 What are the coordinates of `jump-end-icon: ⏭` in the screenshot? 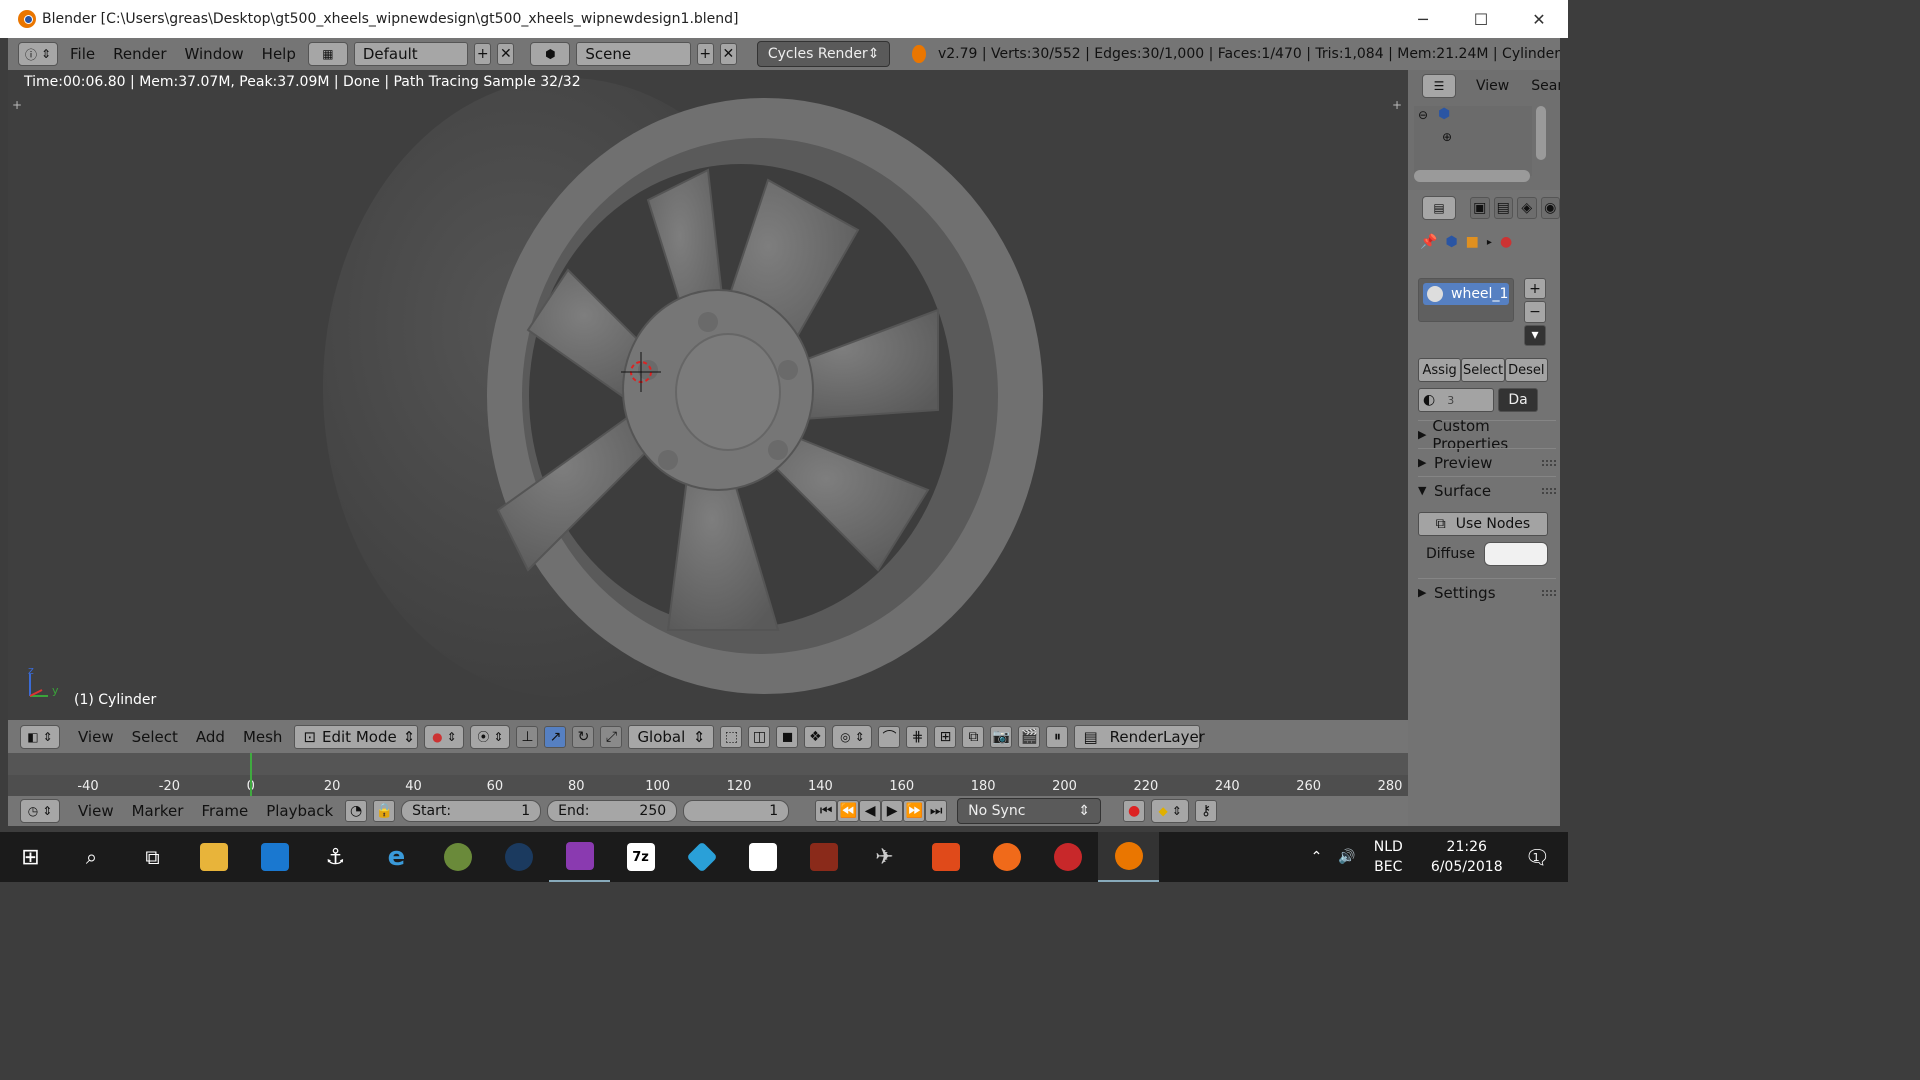 It's located at (936, 811).